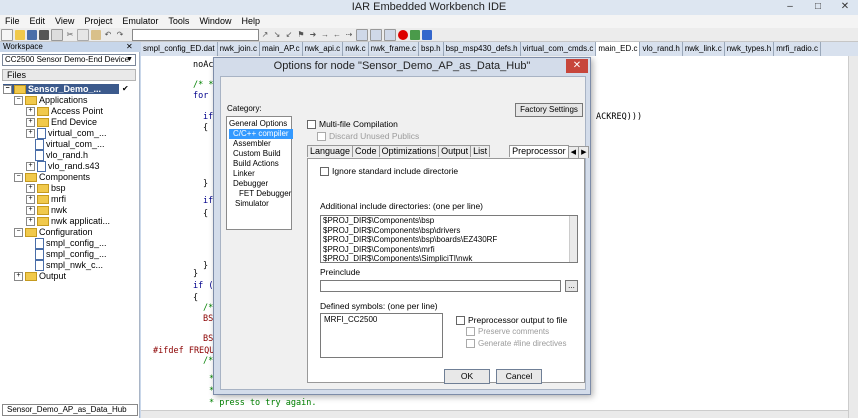 This screenshot has height=418, width=858. I want to click on goto-icon: ➜, so click(313, 35).